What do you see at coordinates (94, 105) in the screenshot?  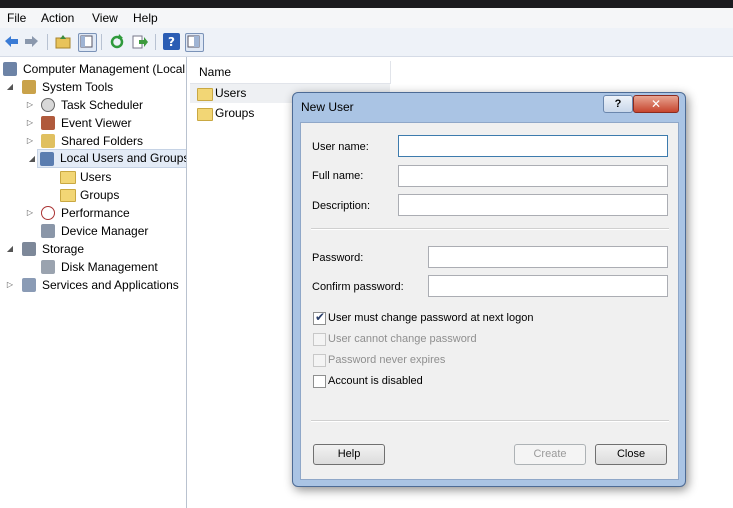 I see `tree-item-task-scheduler: ▷ Task Scheduler` at bounding box center [94, 105].